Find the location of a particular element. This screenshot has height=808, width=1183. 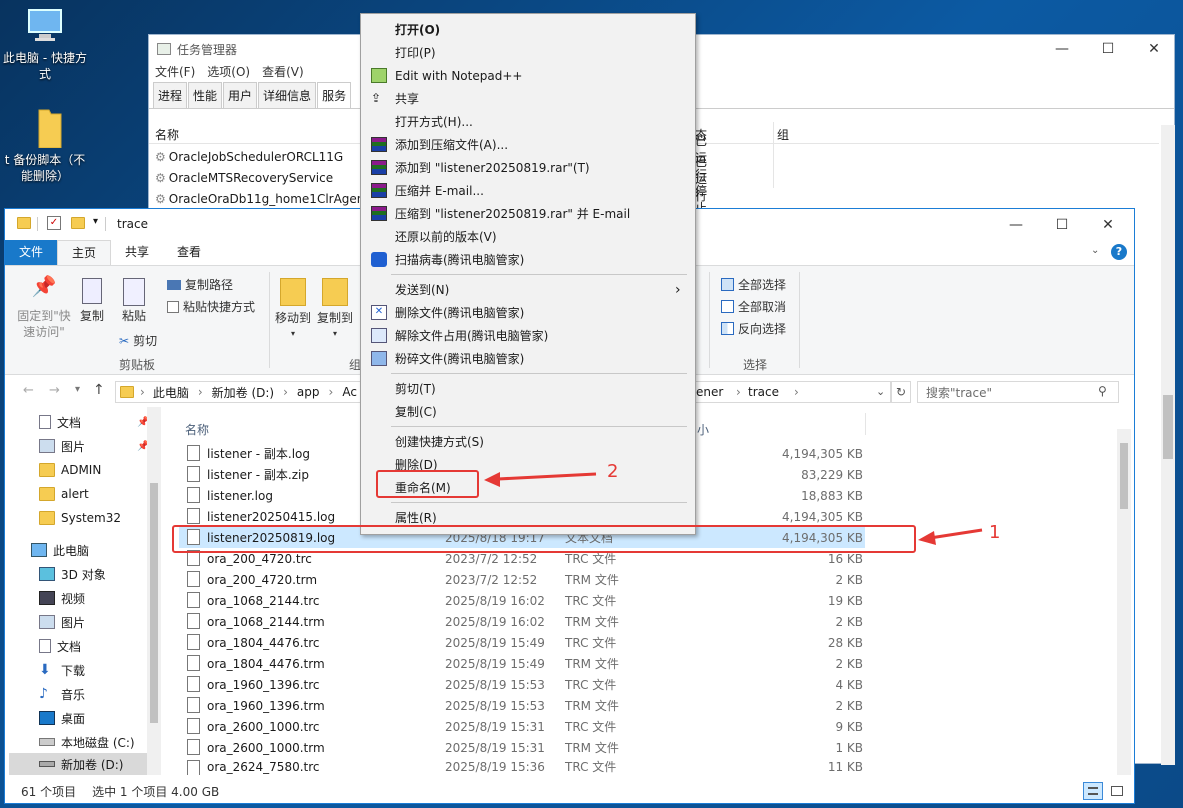

annotation-arrows is located at coordinates (733, 508).